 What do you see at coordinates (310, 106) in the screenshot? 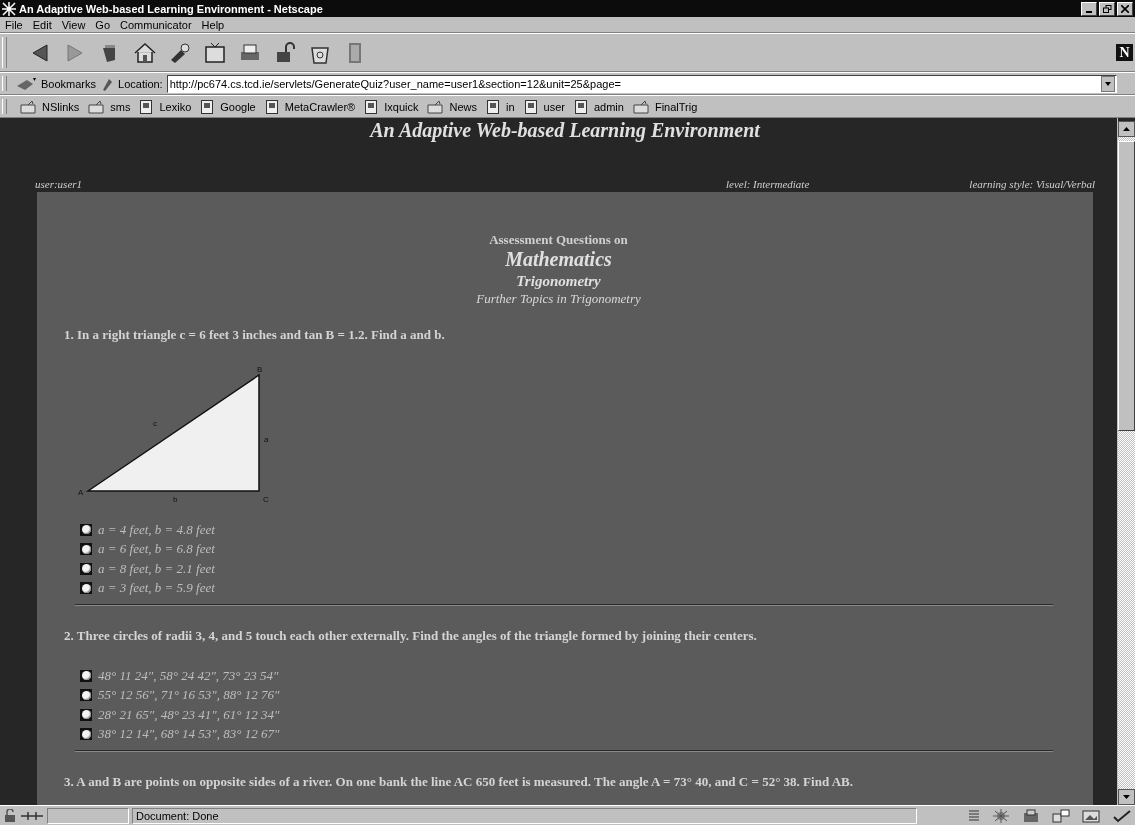
I see `personal-toolbar-item: MetaCrawler®` at bounding box center [310, 106].